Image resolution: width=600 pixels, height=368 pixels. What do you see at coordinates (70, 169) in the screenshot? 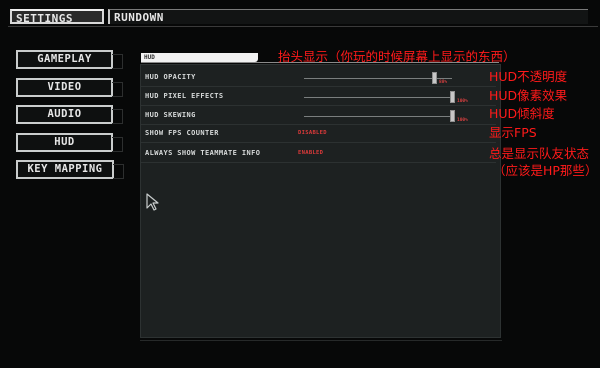
I see `menu-key-mapping-button: KEY MAPPING` at bounding box center [70, 169].